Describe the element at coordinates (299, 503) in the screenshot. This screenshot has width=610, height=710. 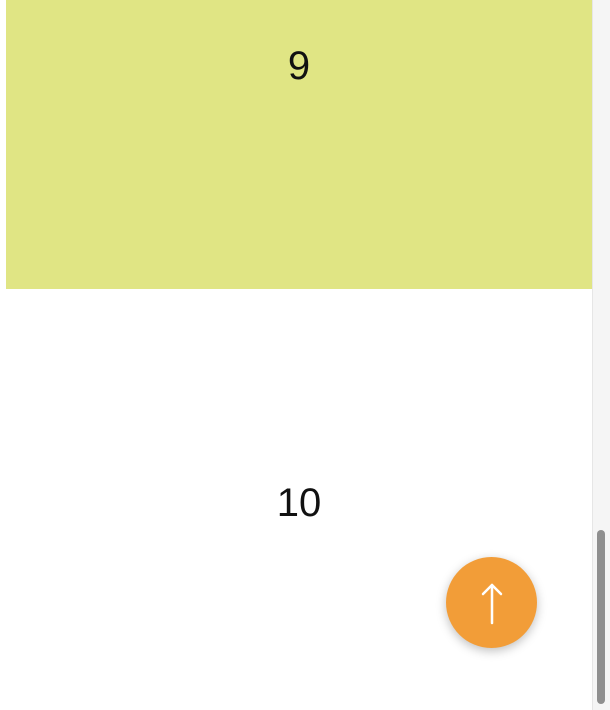
I see `section-number: 10` at that location.